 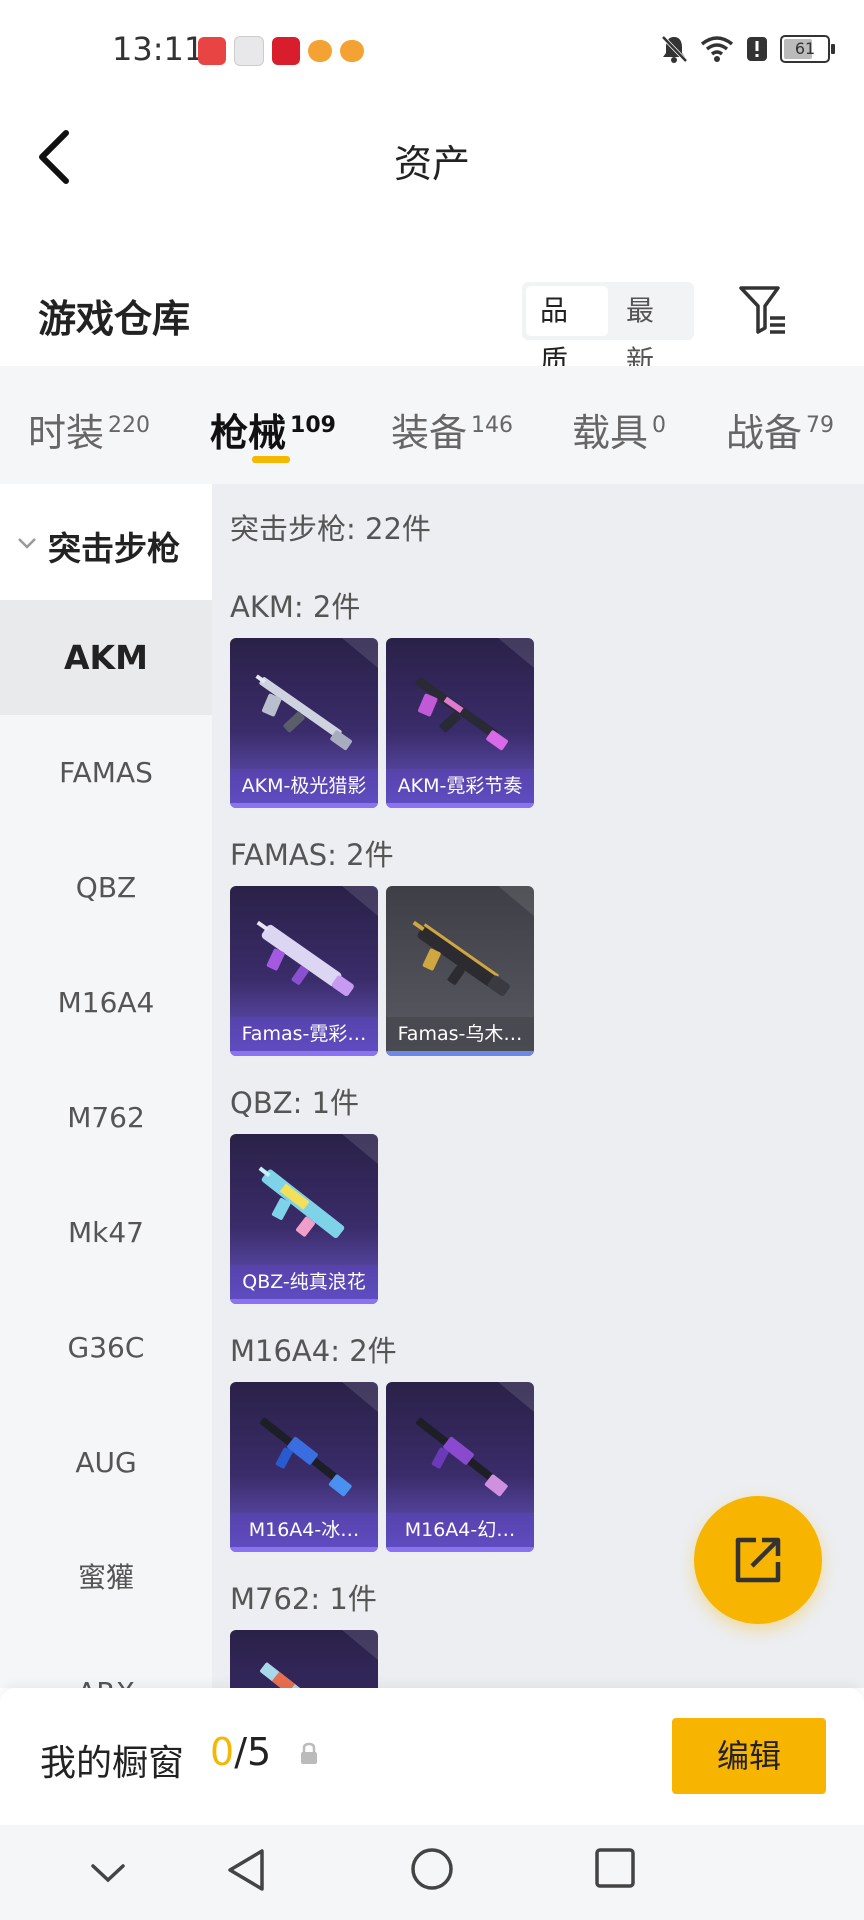 I want to click on weapon-name: QBZ-纯真浪花, so click(x=304, y=1282).